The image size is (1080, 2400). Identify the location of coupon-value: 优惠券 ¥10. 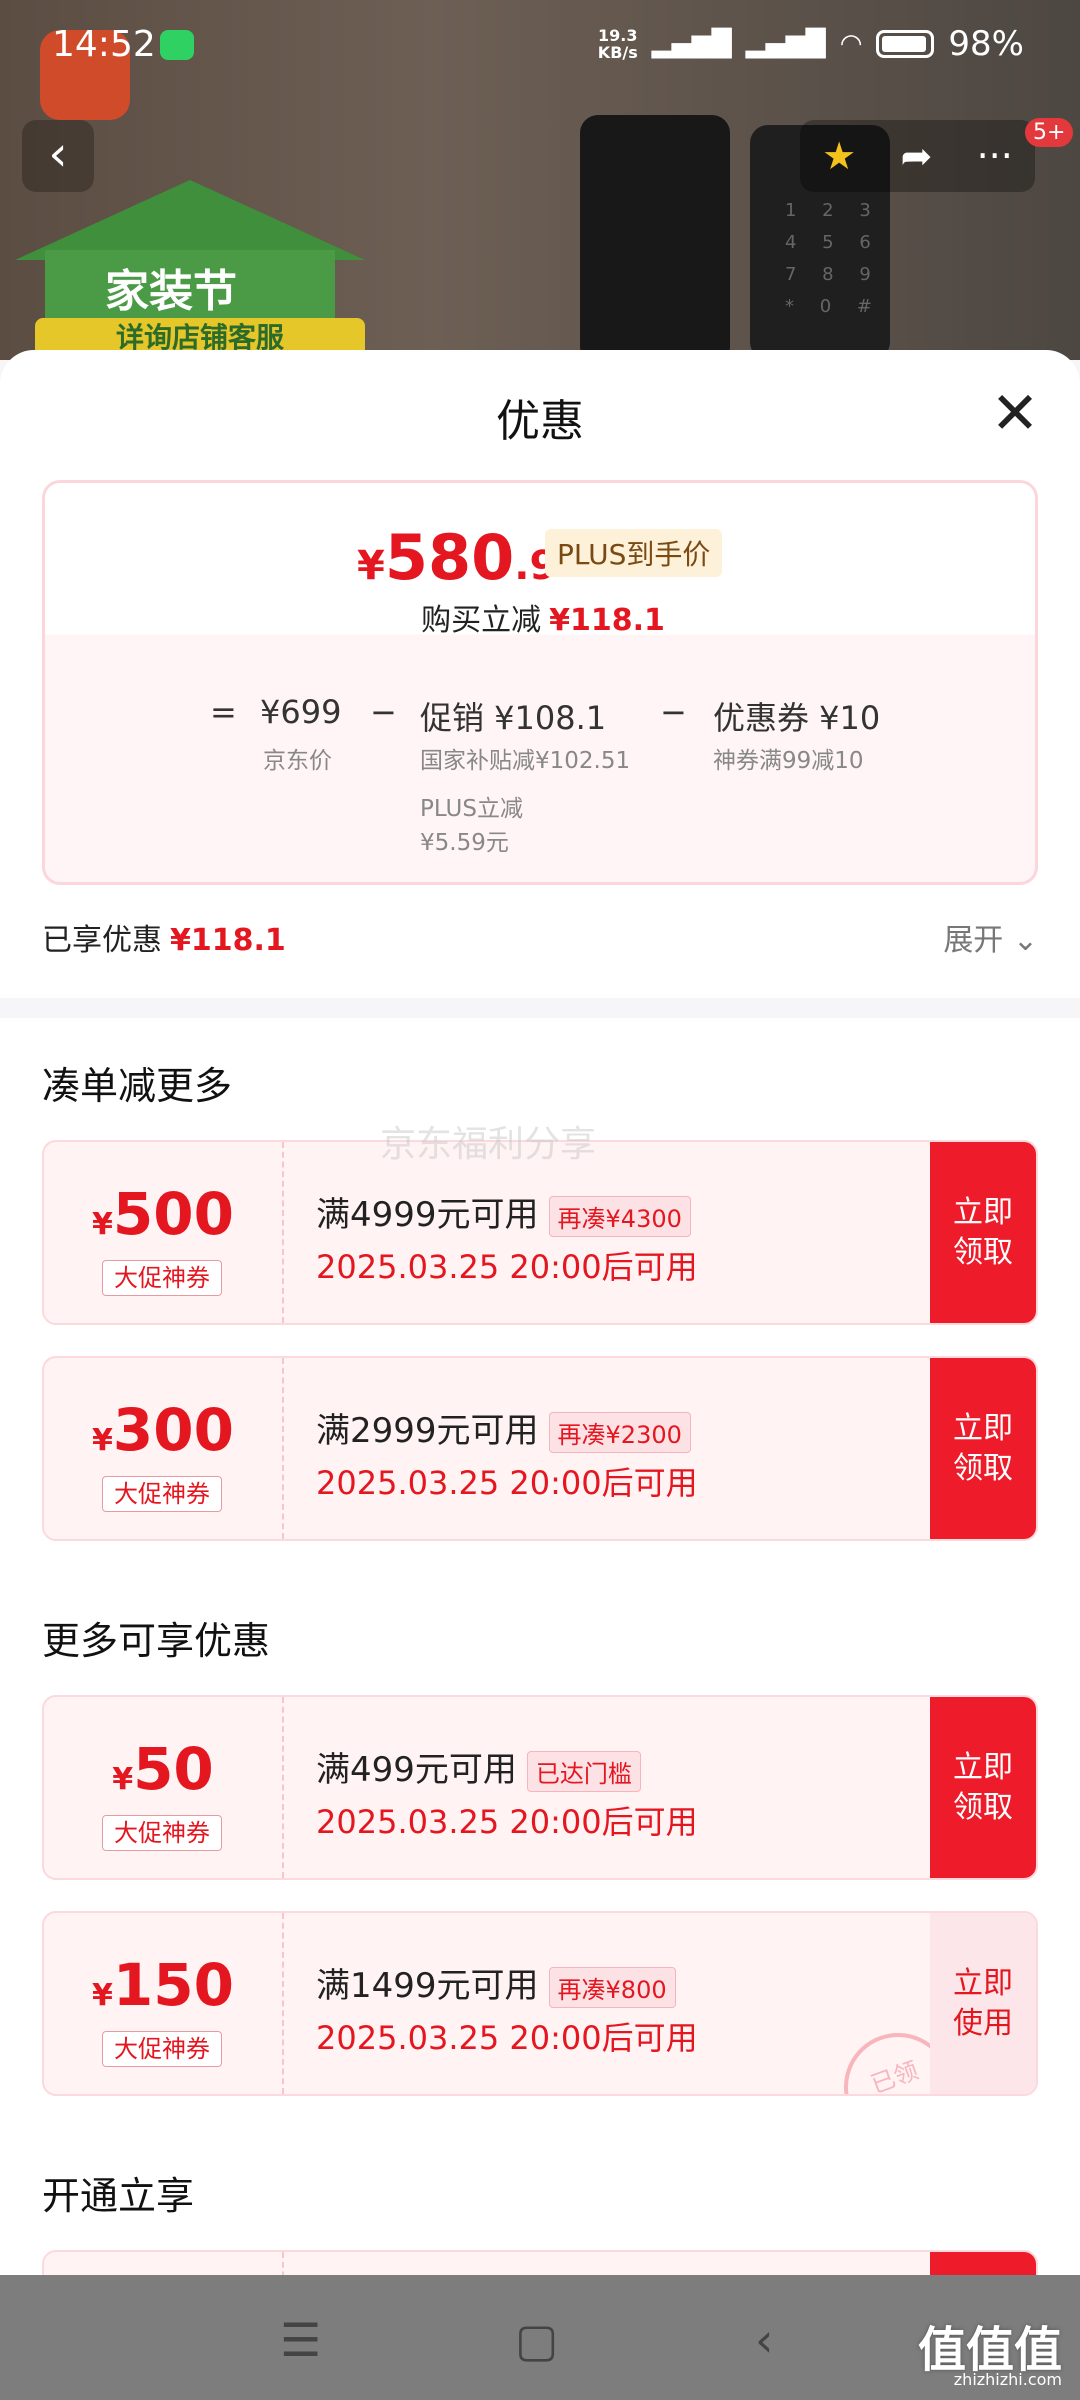
(797, 718).